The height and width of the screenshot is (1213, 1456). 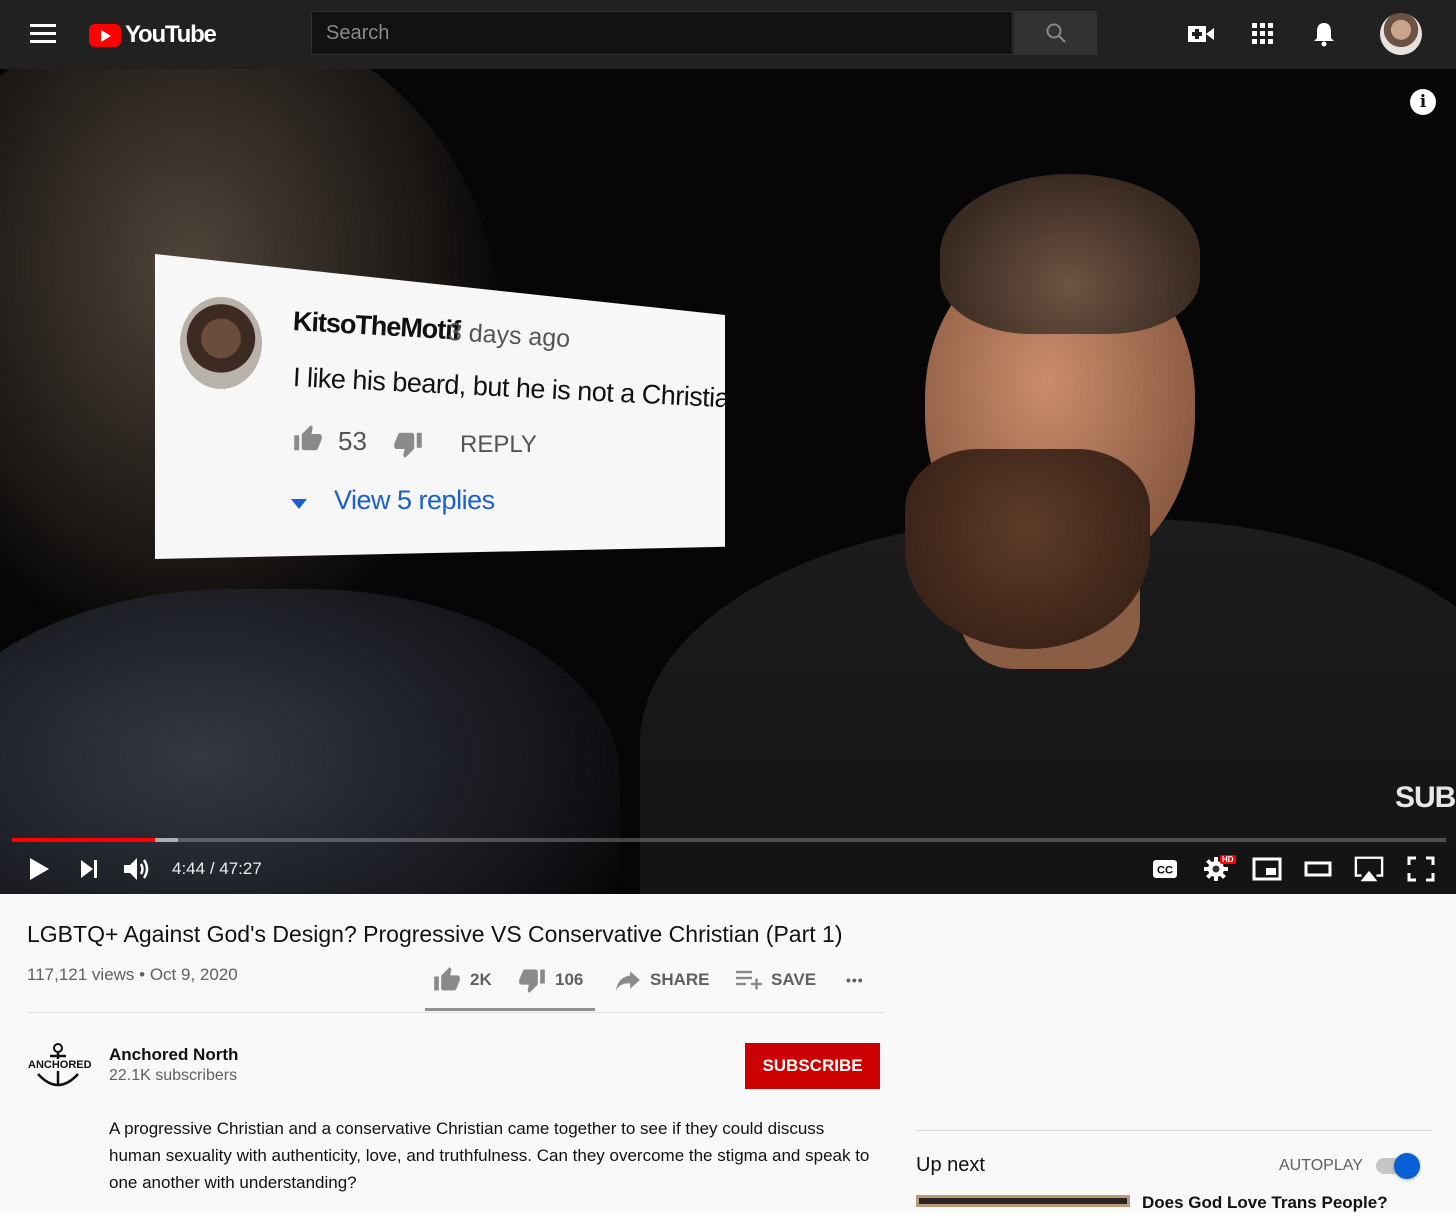 I want to click on volume-icon, so click(x=136, y=869).